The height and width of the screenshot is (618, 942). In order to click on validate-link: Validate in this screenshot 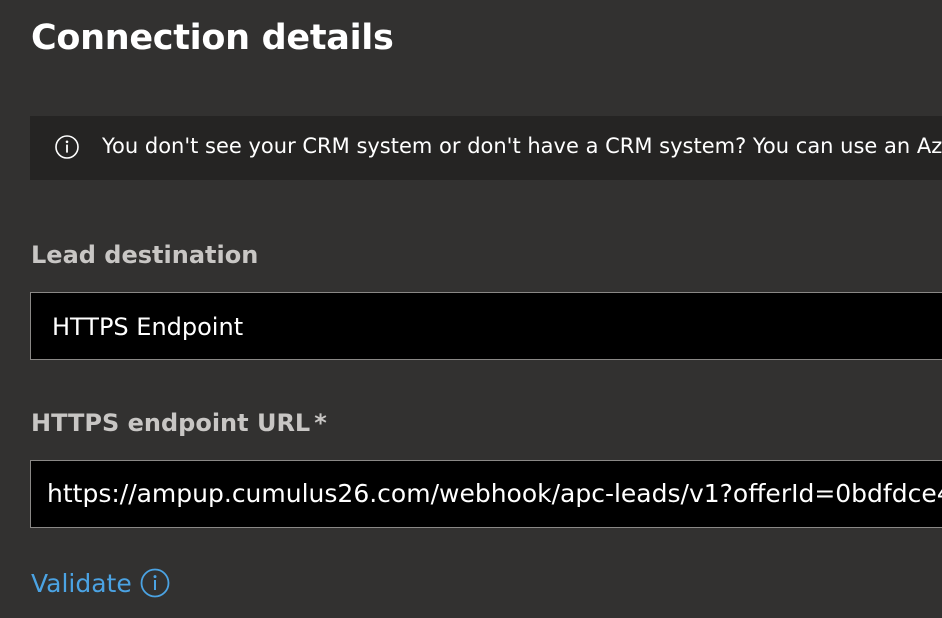, I will do `click(81, 583)`.